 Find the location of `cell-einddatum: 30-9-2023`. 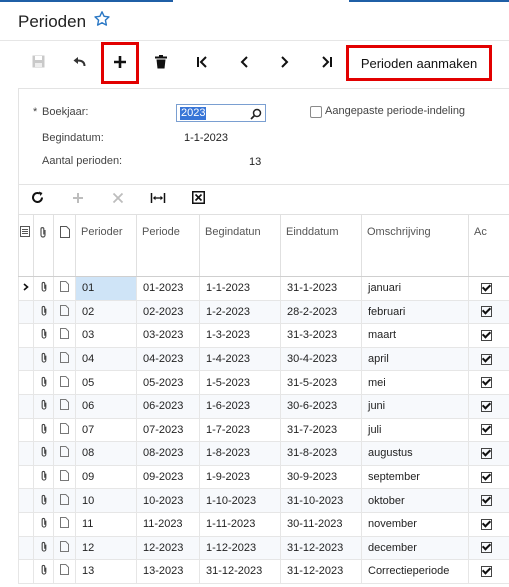

cell-einddatum: 30-9-2023 is located at coordinates (321, 477).